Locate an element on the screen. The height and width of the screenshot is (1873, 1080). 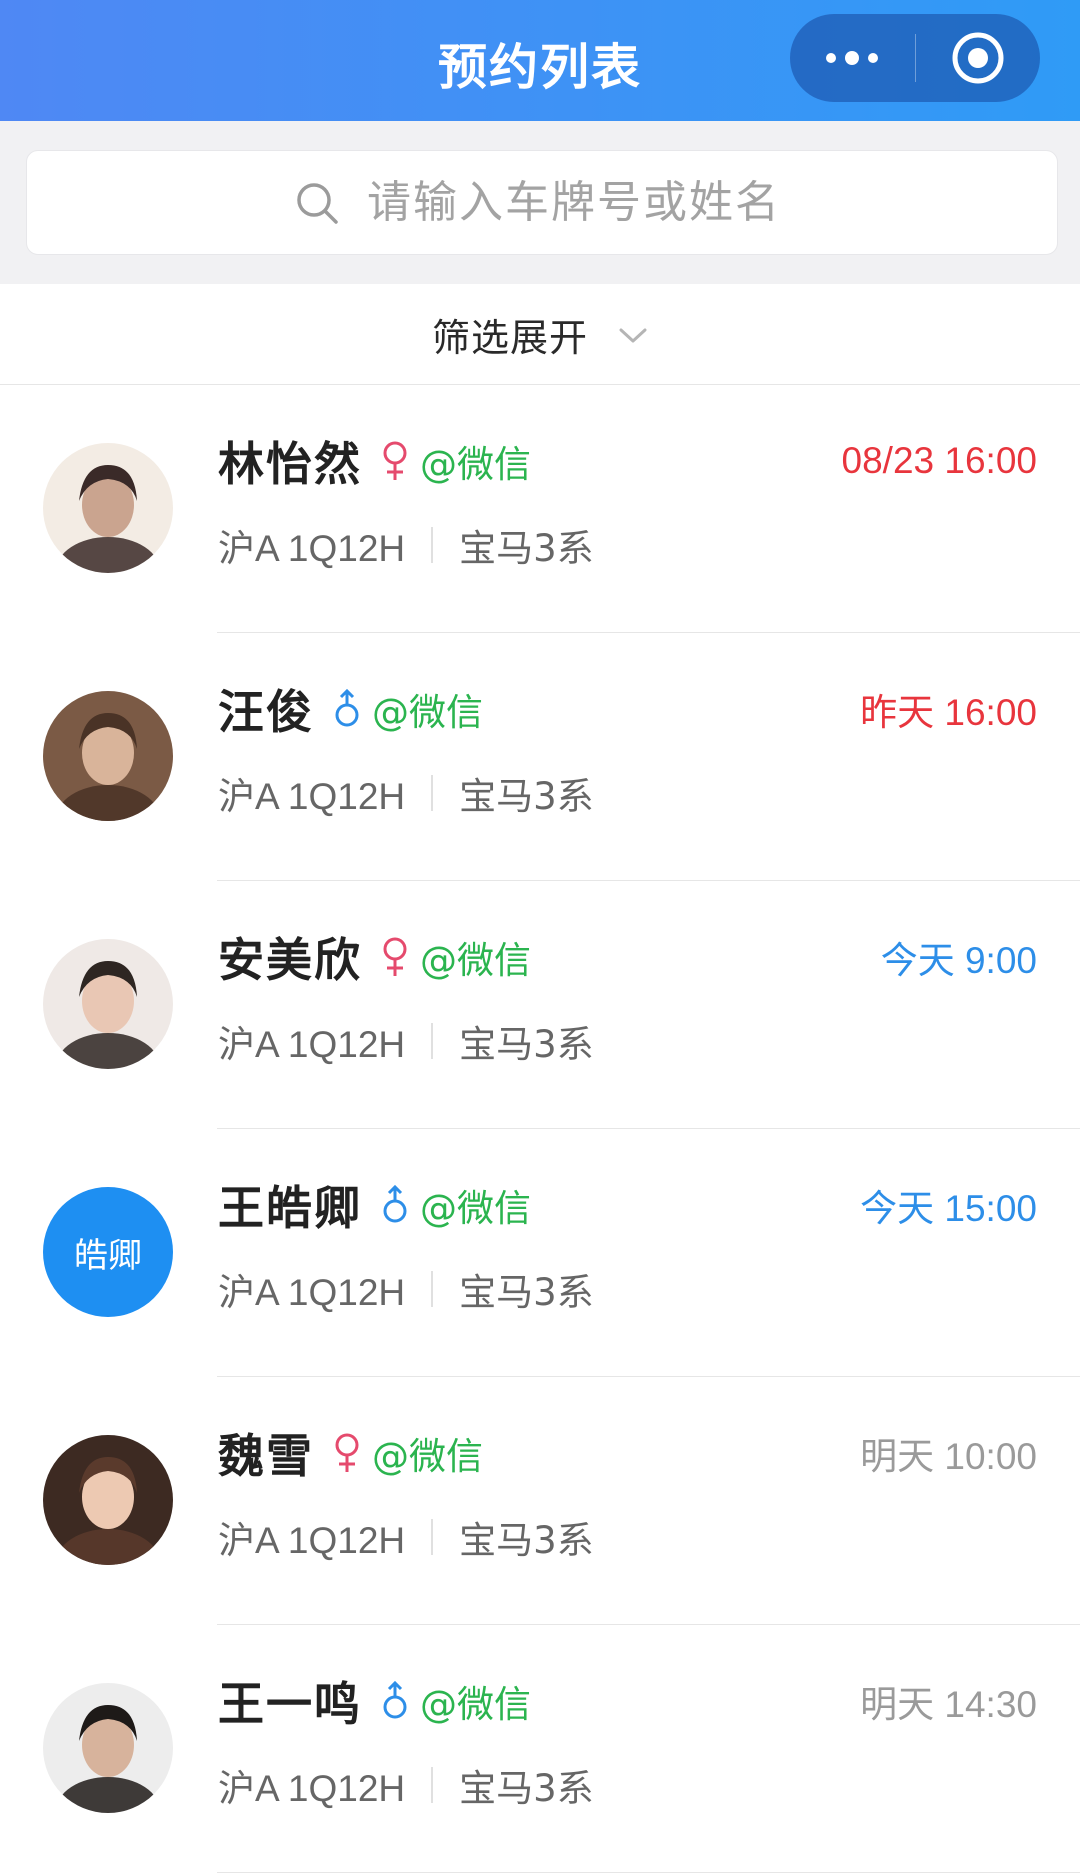
customer-name: 汪俊 is located at coordinates (266, 712).